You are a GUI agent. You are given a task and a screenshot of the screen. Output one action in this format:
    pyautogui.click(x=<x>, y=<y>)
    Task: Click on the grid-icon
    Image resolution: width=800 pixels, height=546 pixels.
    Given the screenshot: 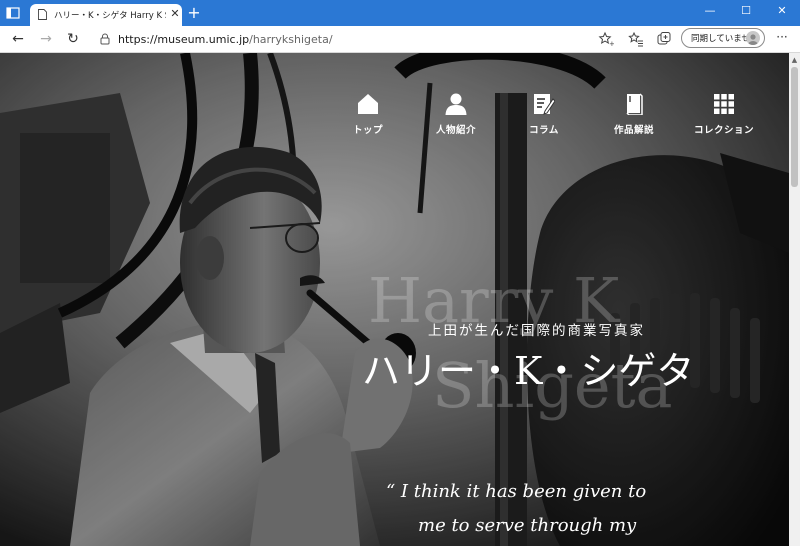 What is the action you would take?
    pyautogui.click(x=724, y=104)
    